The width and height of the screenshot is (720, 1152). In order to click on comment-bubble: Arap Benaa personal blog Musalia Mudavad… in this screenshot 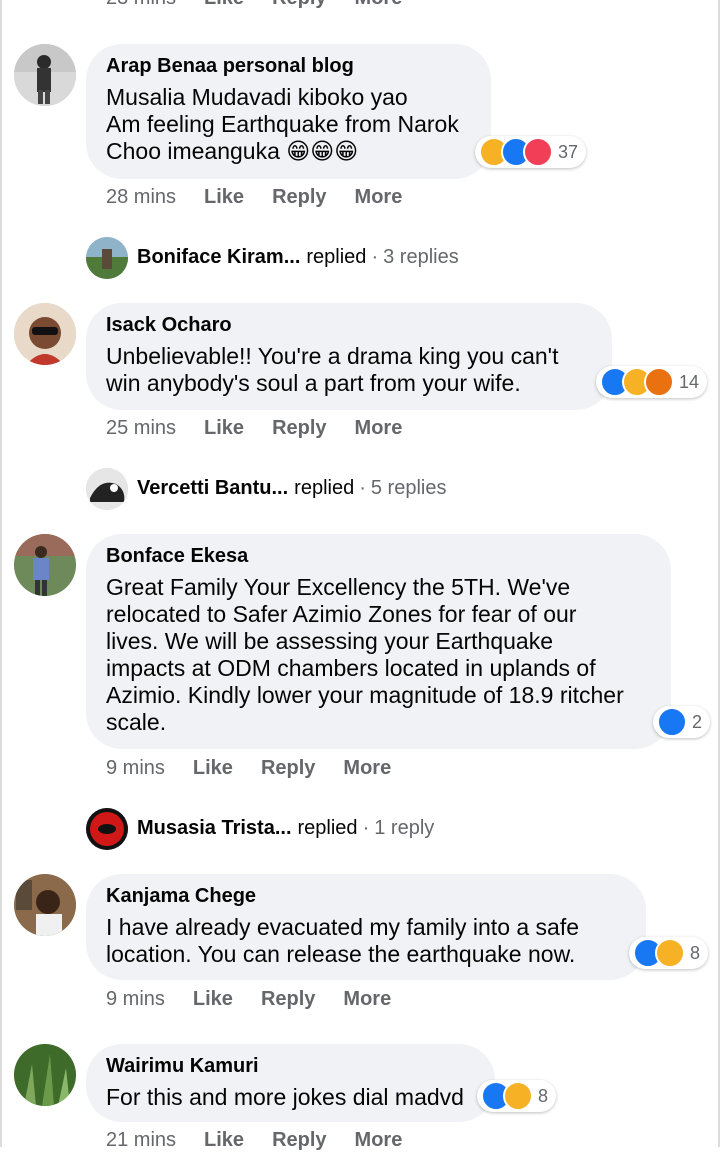, I will do `click(288, 111)`.